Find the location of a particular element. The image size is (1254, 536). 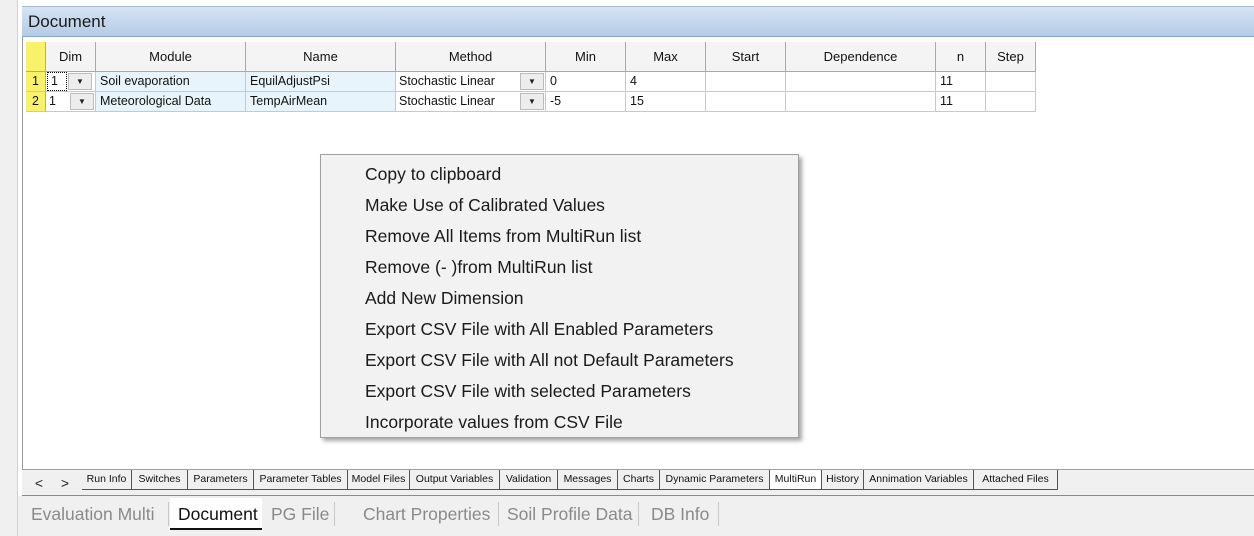

col-header-max: Max is located at coordinates (666, 57).